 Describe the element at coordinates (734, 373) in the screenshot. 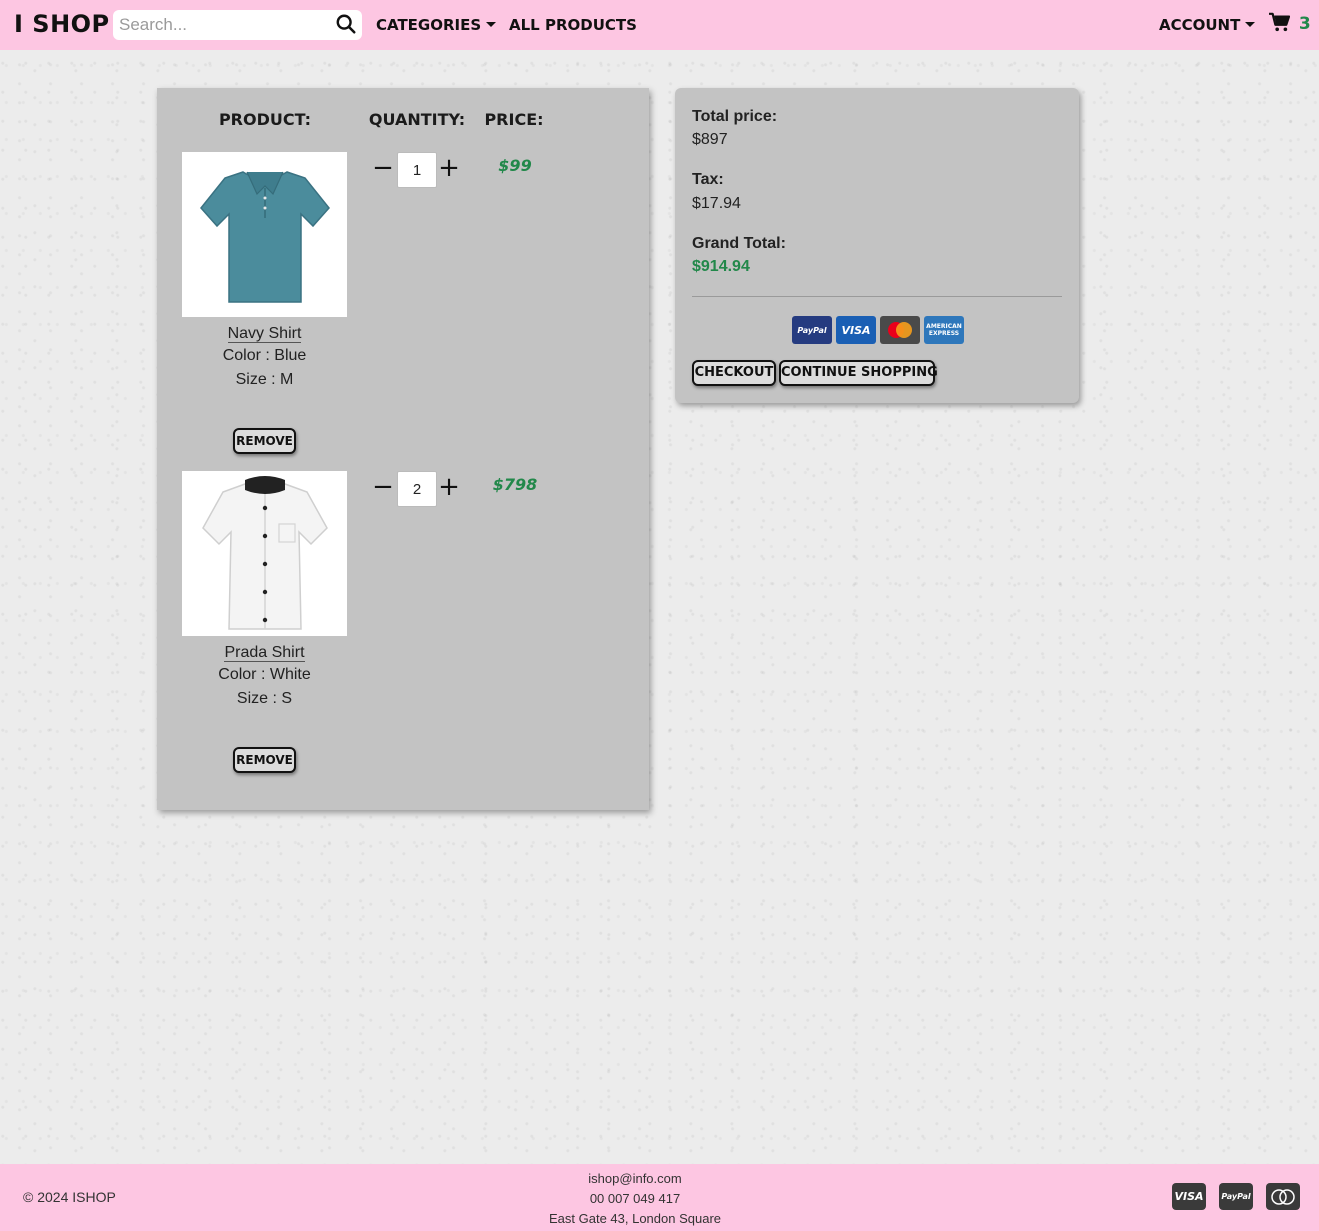

I see `checkout-button: CHECKOUT` at that location.